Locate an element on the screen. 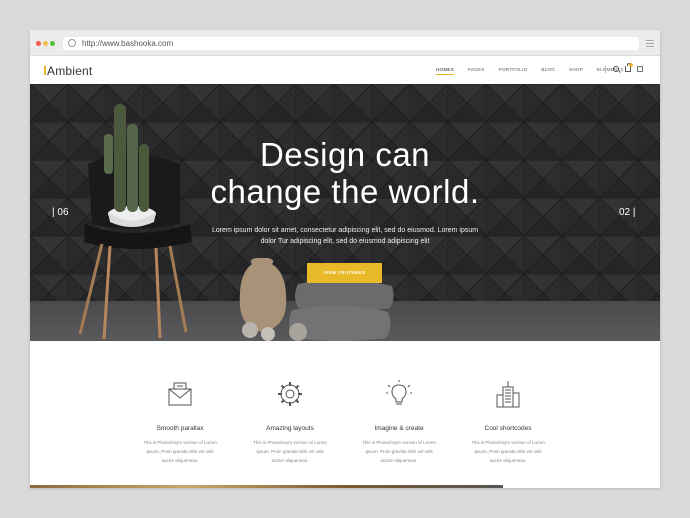 This screenshot has height=518, width=690. nav-item-portfolio: PORTFOLIO is located at coordinates (513, 69).